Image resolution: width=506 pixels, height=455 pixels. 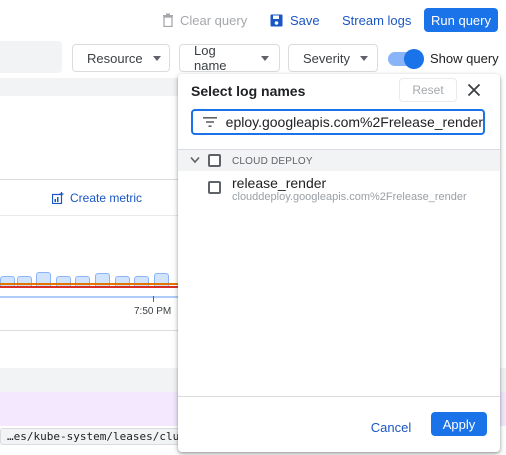 I want to click on clear-query-button: Clear query, so click(x=204, y=20).